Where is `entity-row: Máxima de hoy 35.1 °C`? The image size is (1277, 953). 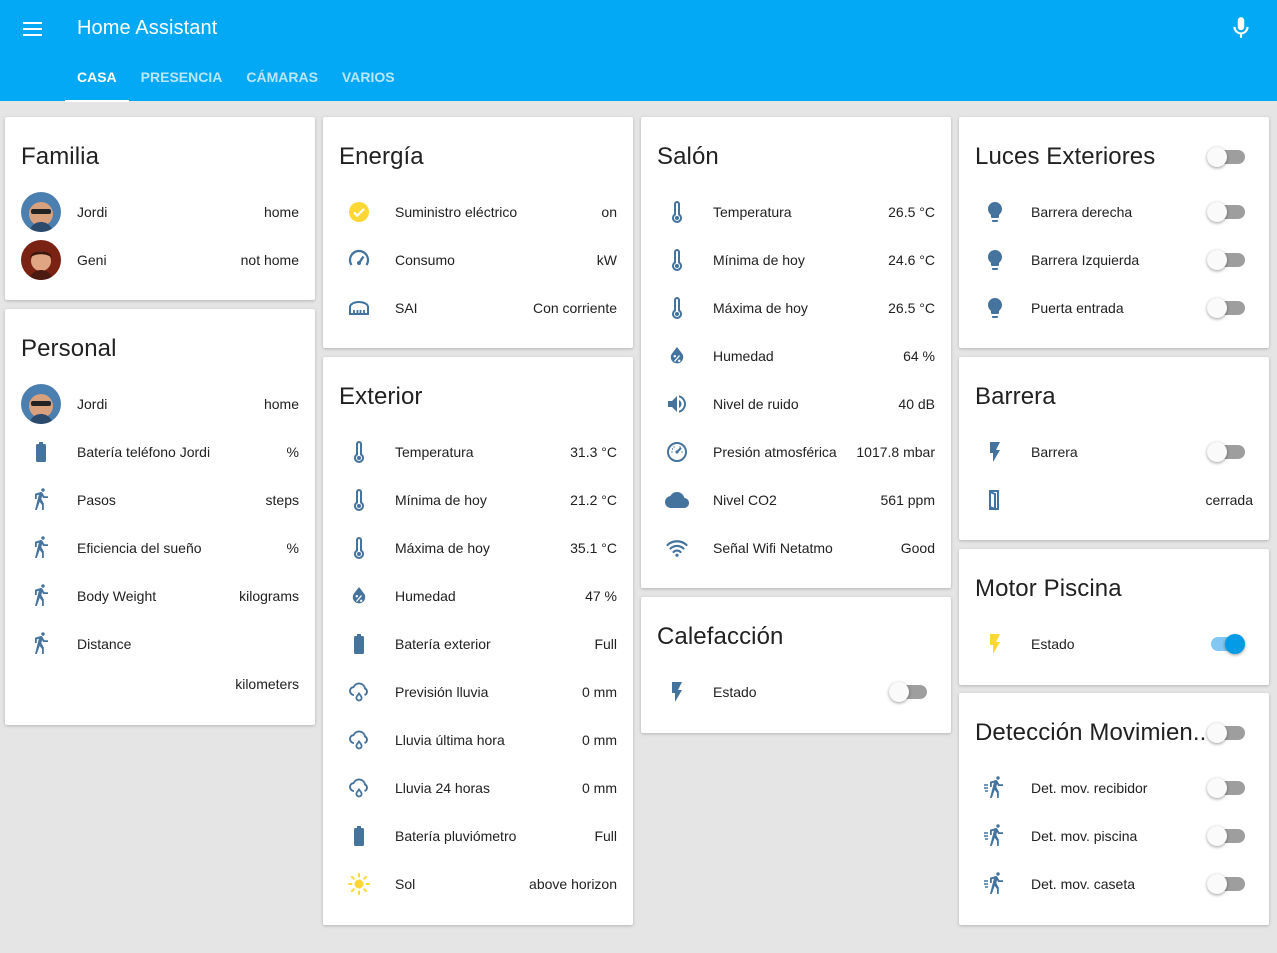
entity-row: Máxima de hoy 35.1 °C is located at coordinates (478, 548).